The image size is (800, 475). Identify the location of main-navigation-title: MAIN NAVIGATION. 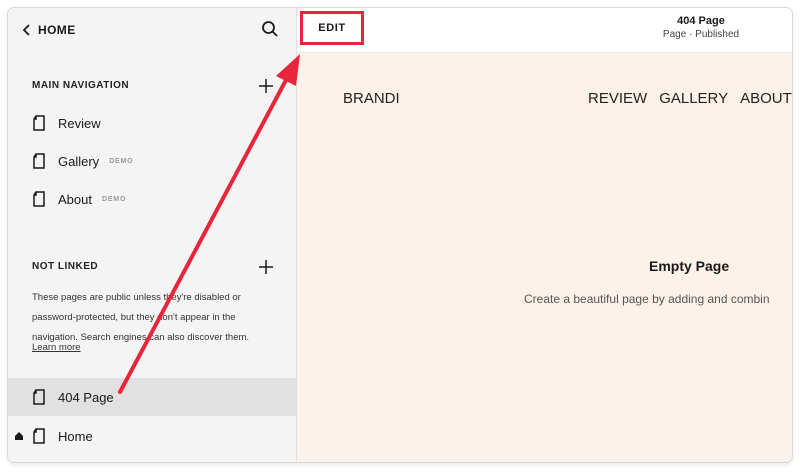
(81, 85).